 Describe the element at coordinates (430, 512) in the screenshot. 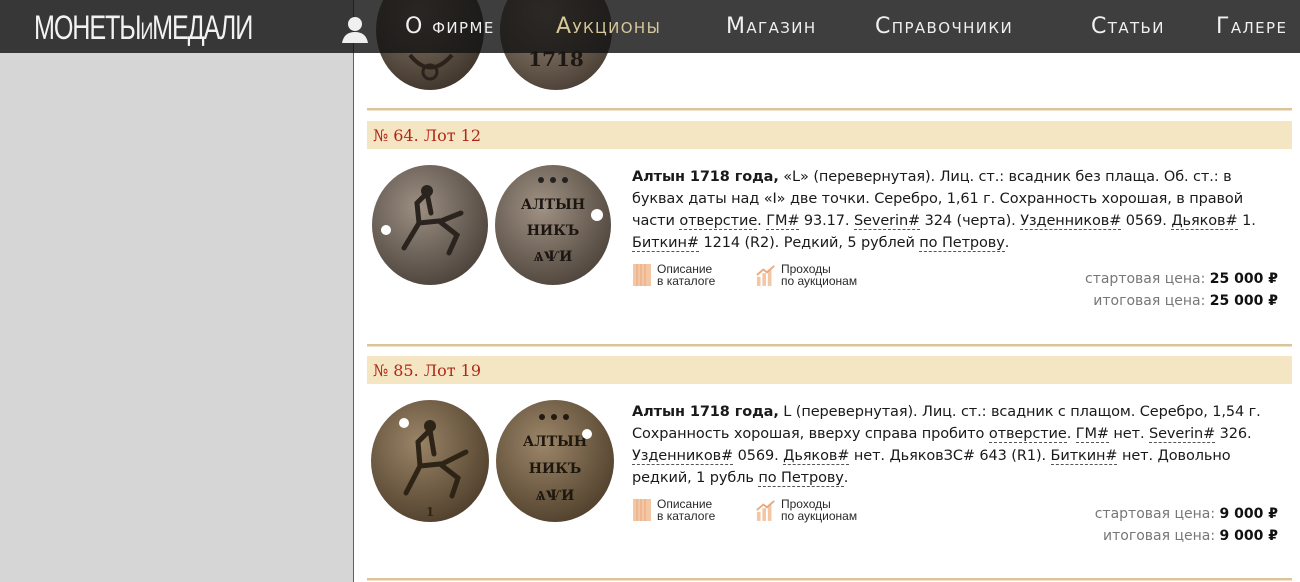

I see `svg-text: 1` at that location.